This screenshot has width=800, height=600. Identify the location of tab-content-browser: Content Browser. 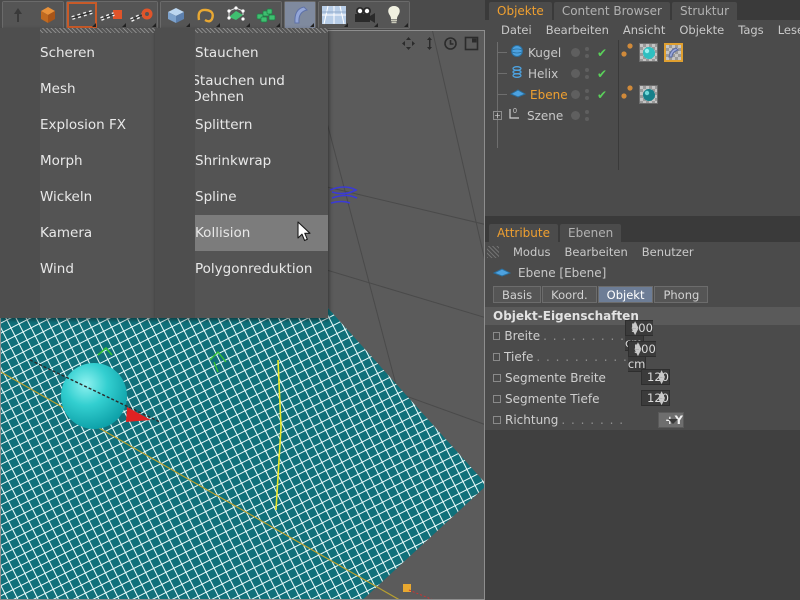
(611, 11).